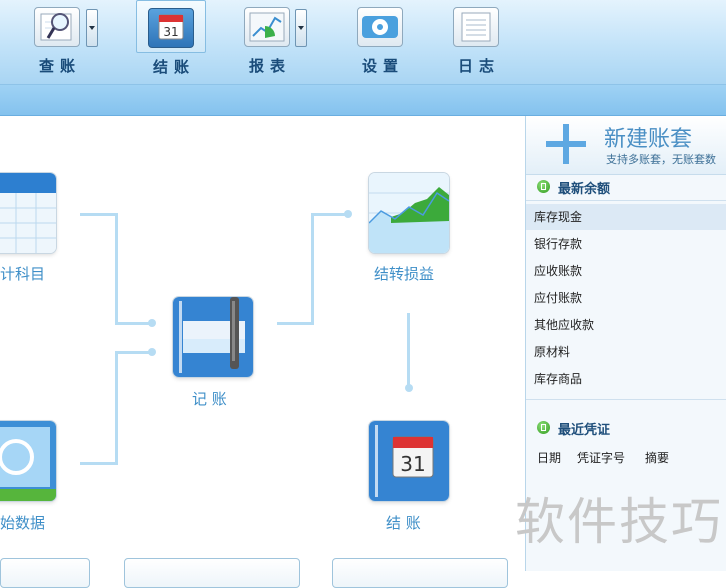 This screenshot has width=726, height=588. I want to click on transfer-pl-caption: 结转损益, so click(404, 273).